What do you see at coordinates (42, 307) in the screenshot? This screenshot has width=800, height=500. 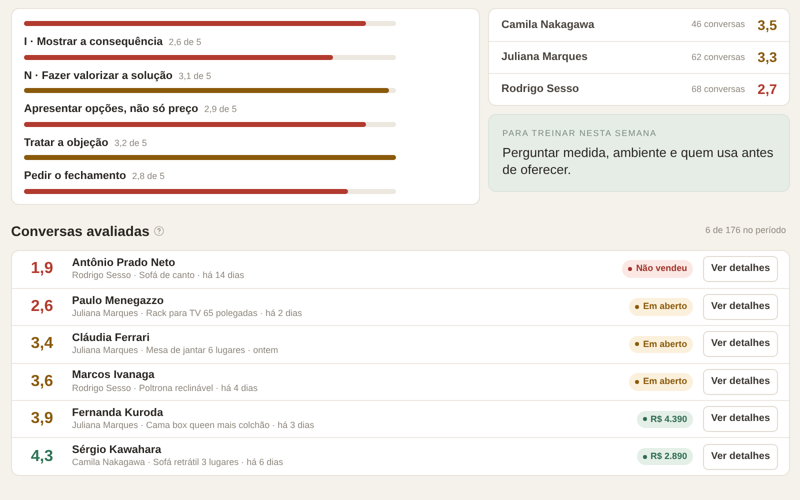 I see `conversation-score: 2,6` at bounding box center [42, 307].